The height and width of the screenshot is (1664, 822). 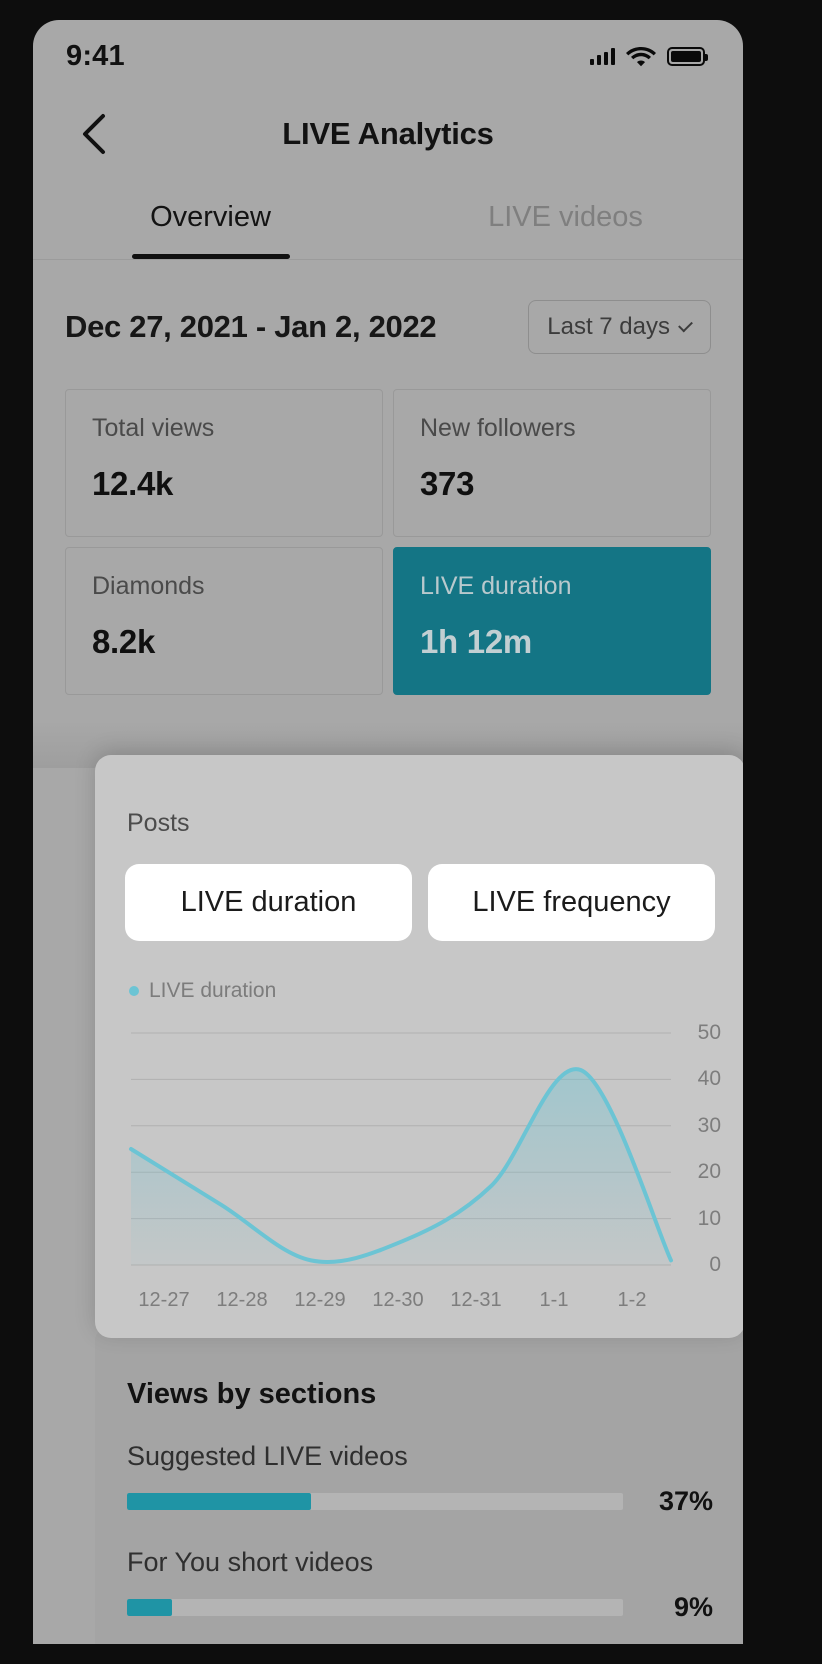 I want to click on section-row-suggested-live-videos: Suggested LIVE videos 37%, so click(x=420, y=1479).